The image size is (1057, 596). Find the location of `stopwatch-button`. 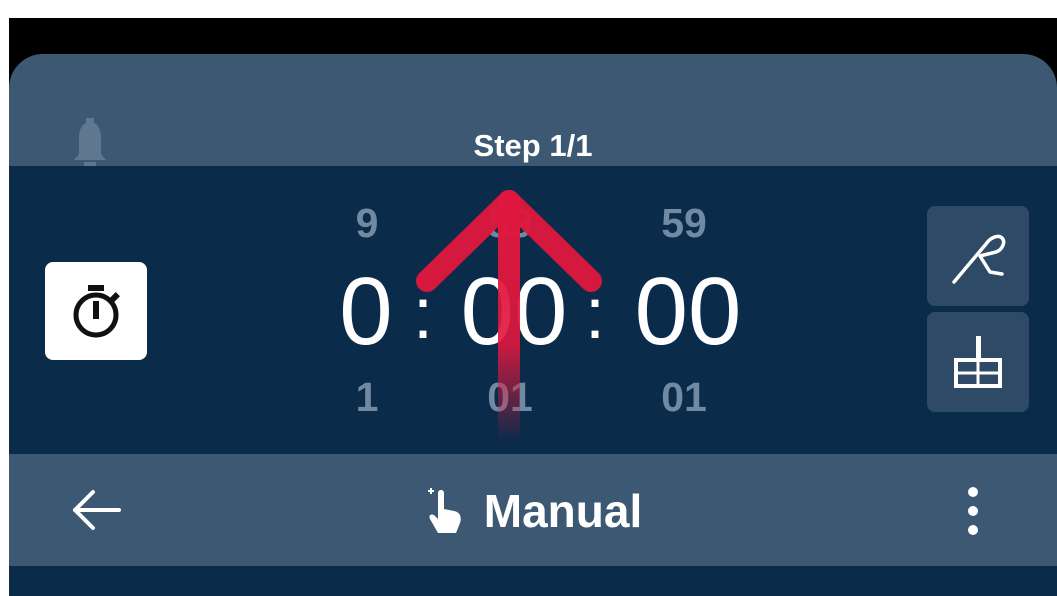

stopwatch-button is located at coordinates (96, 311).